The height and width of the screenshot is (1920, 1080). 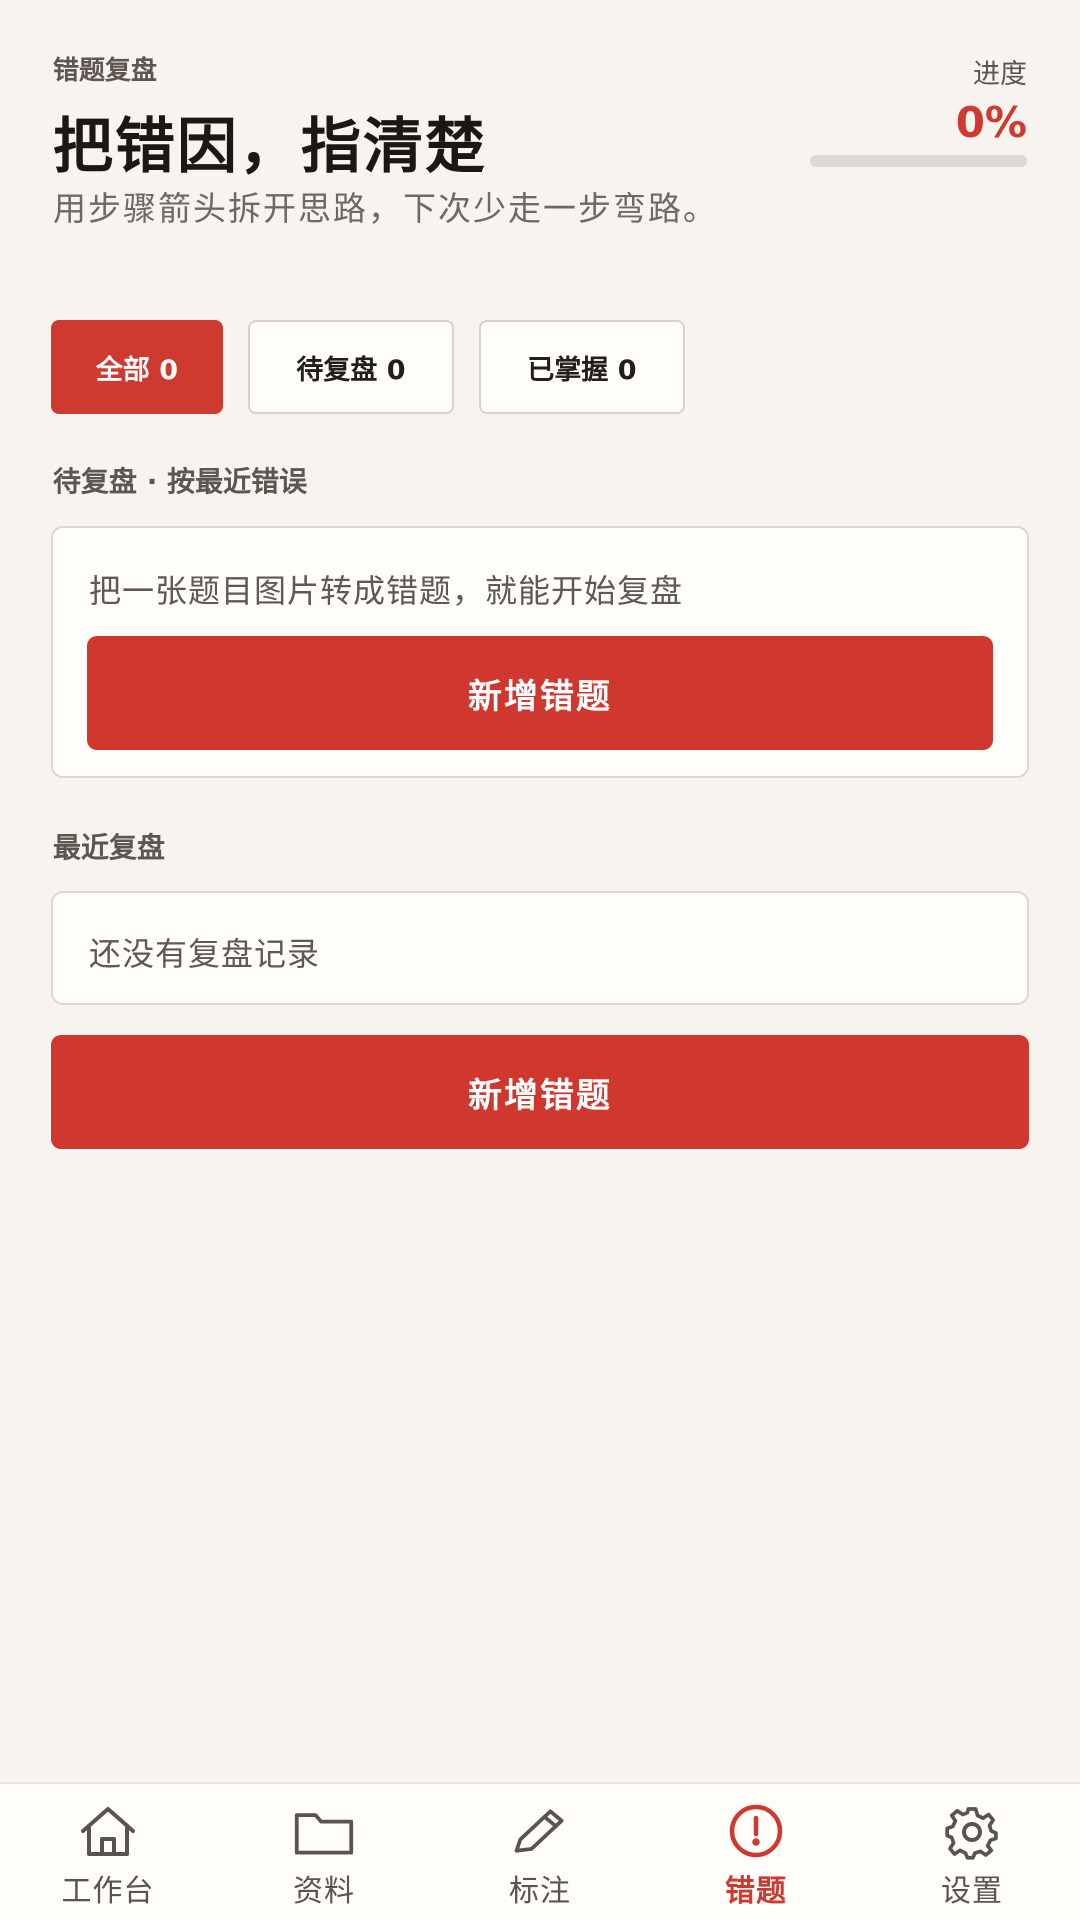 I want to click on nav-item-settings: 设置, so click(x=972, y=1852).